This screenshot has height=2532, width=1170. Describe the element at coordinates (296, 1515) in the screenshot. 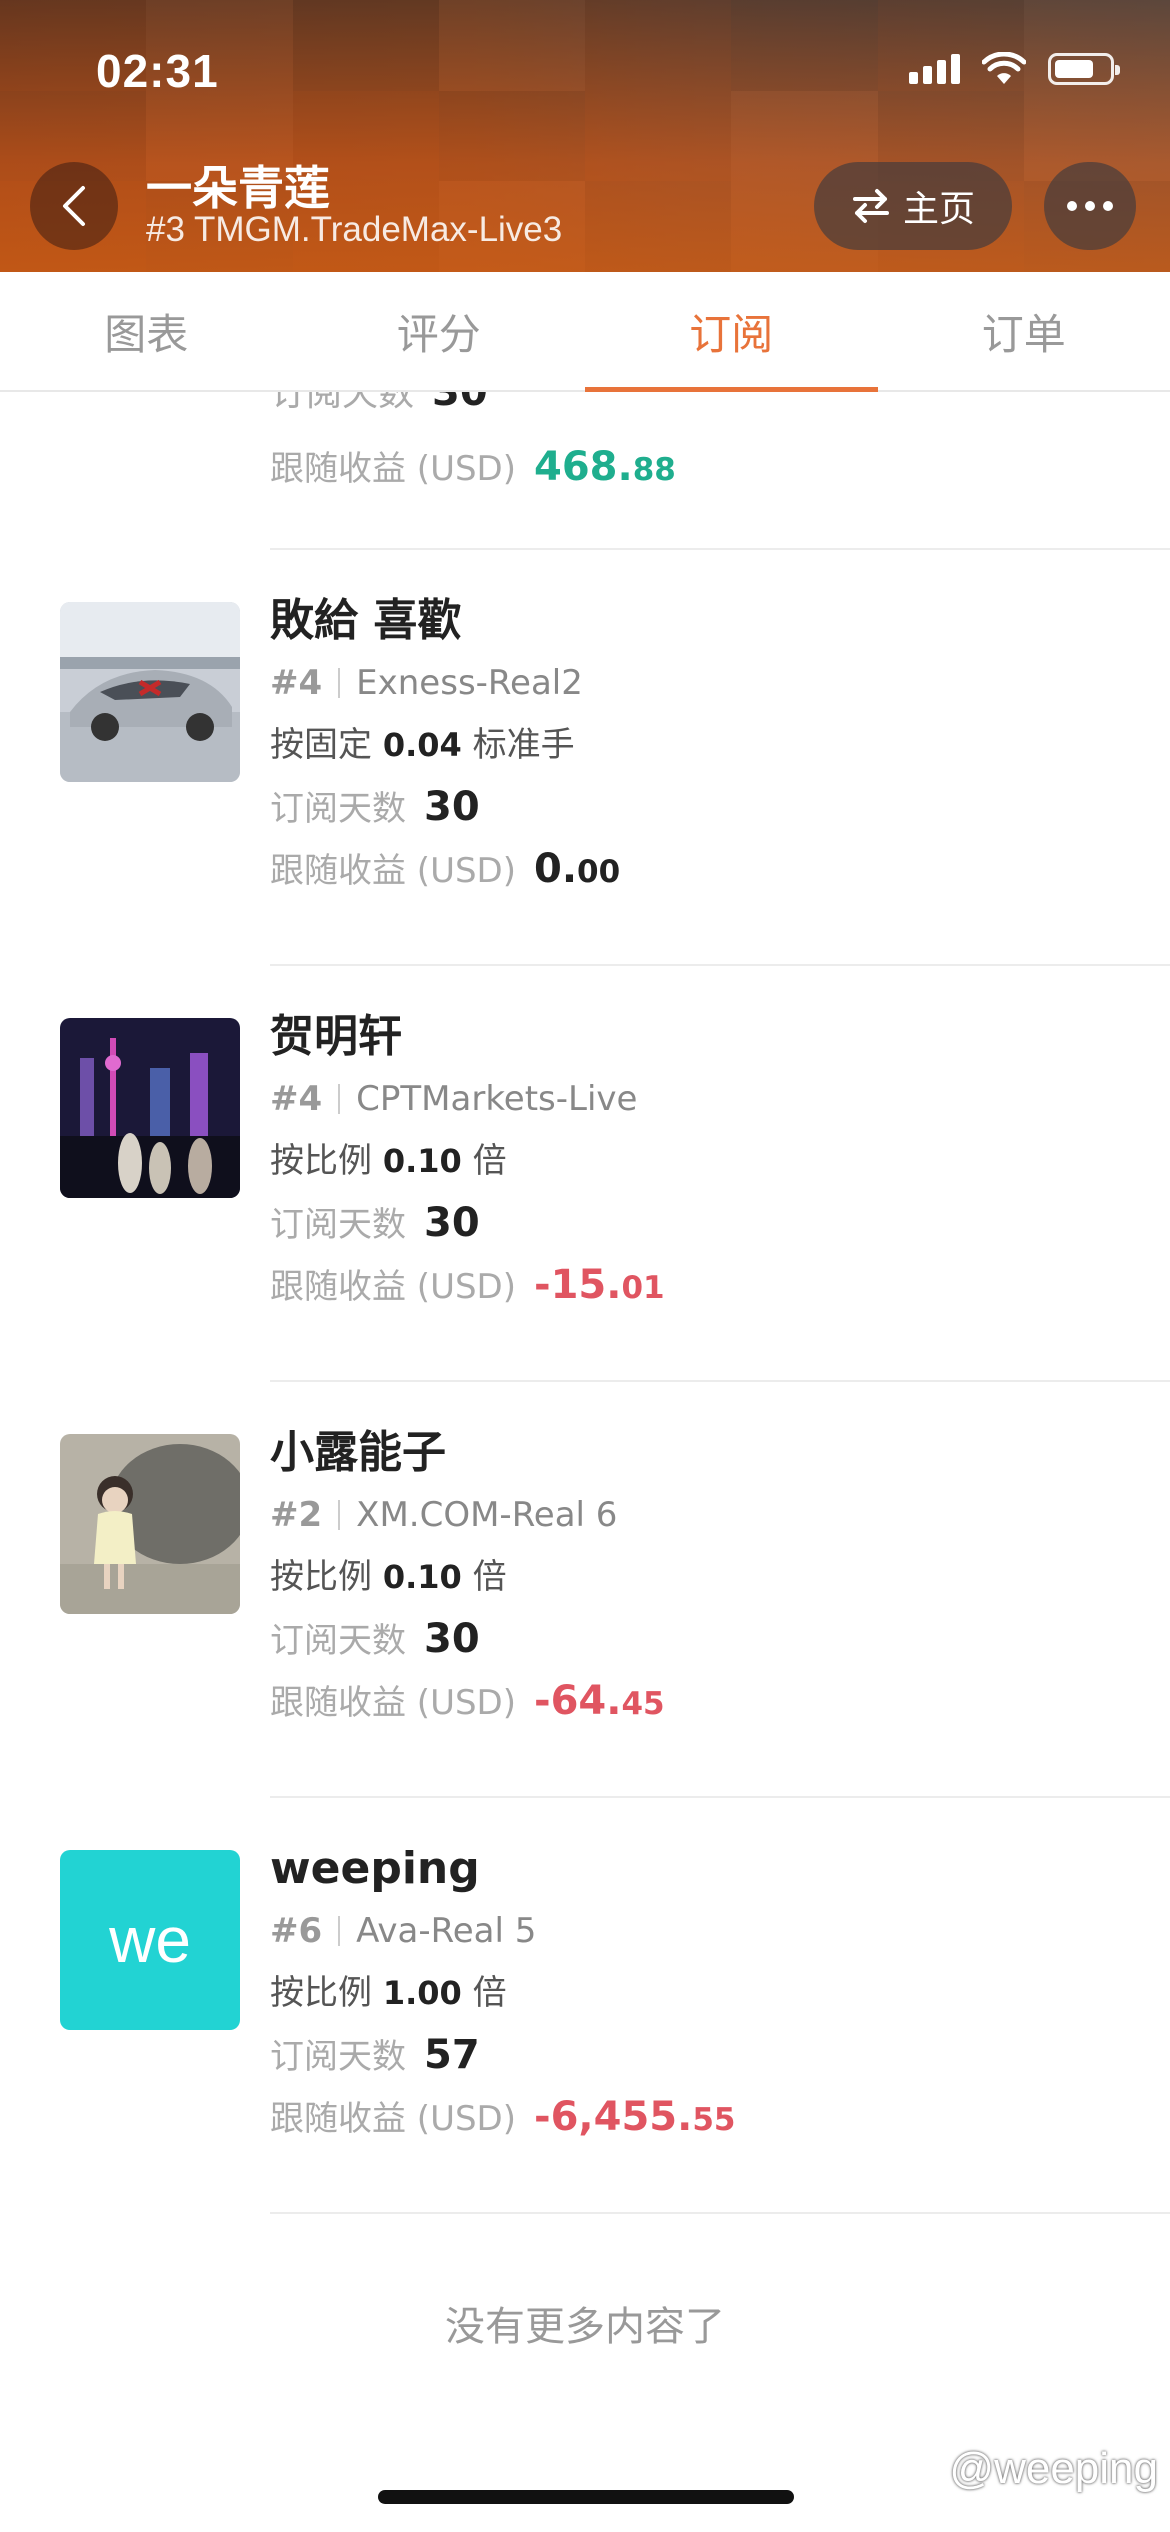

I see `rank-badge: #2` at that location.